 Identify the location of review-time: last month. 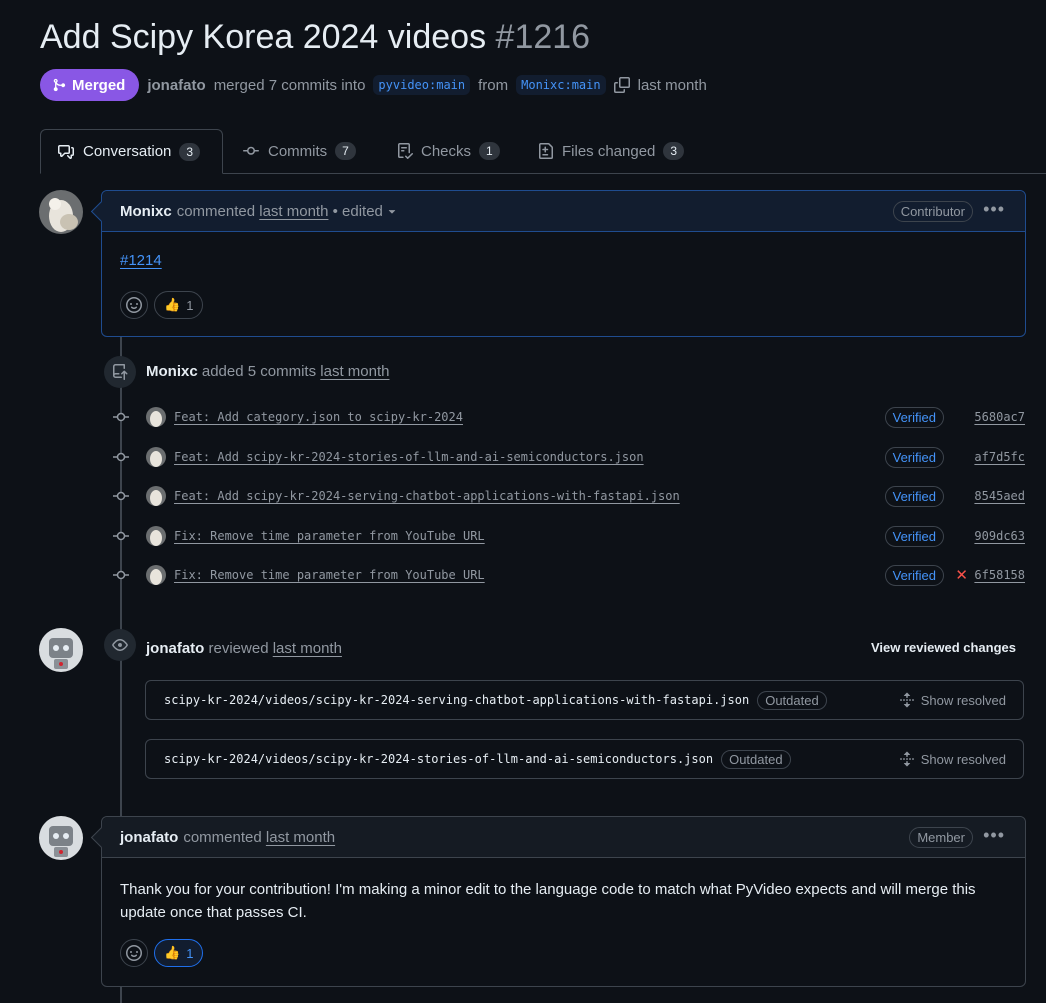
(307, 648).